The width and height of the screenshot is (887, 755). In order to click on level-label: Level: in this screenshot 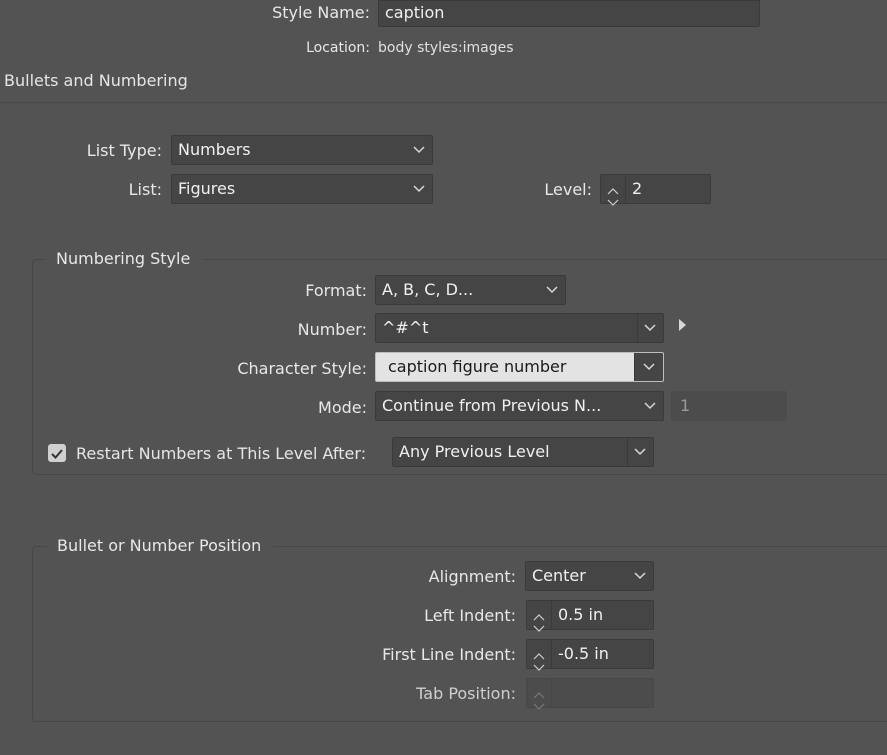, I will do `click(568, 189)`.